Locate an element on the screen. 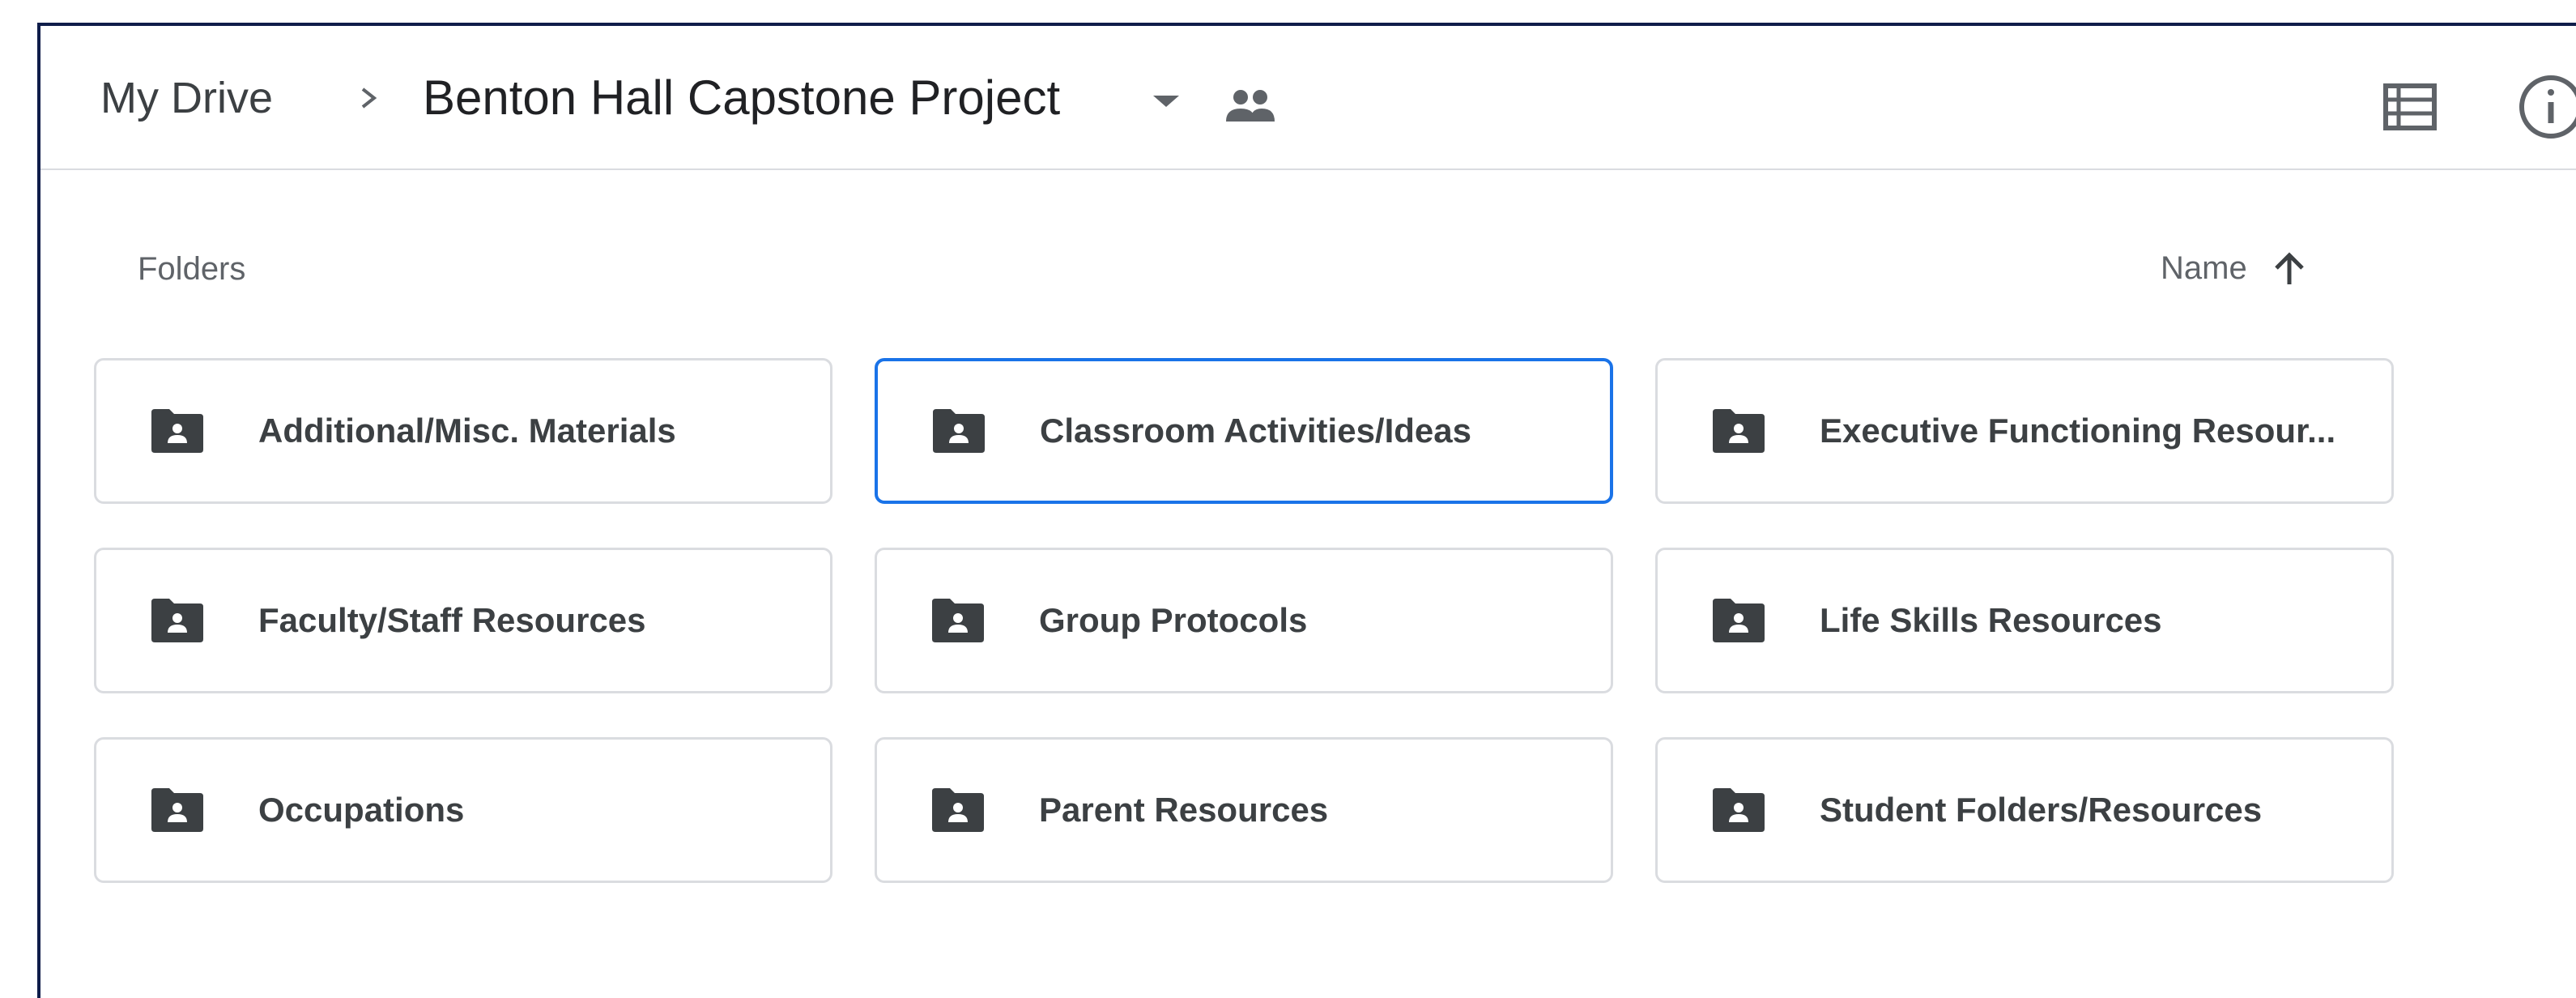  folders-section-label: Folders is located at coordinates (192, 269).